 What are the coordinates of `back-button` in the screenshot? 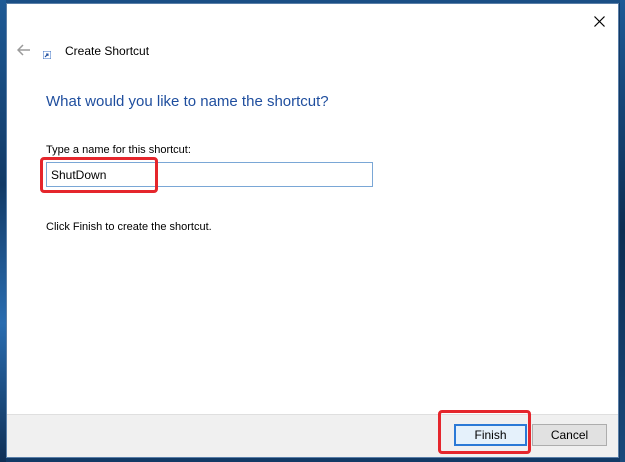 It's located at (24, 50).